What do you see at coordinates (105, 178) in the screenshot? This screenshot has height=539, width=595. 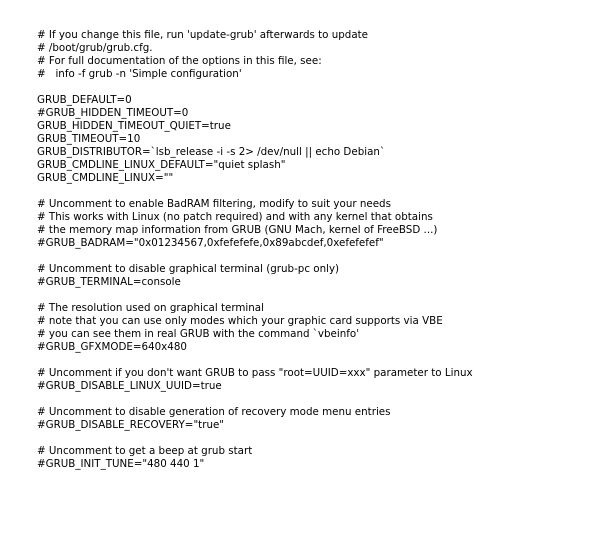 I see `text-line: GRUB_CMDLINE_LINUX=""` at bounding box center [105, 178].